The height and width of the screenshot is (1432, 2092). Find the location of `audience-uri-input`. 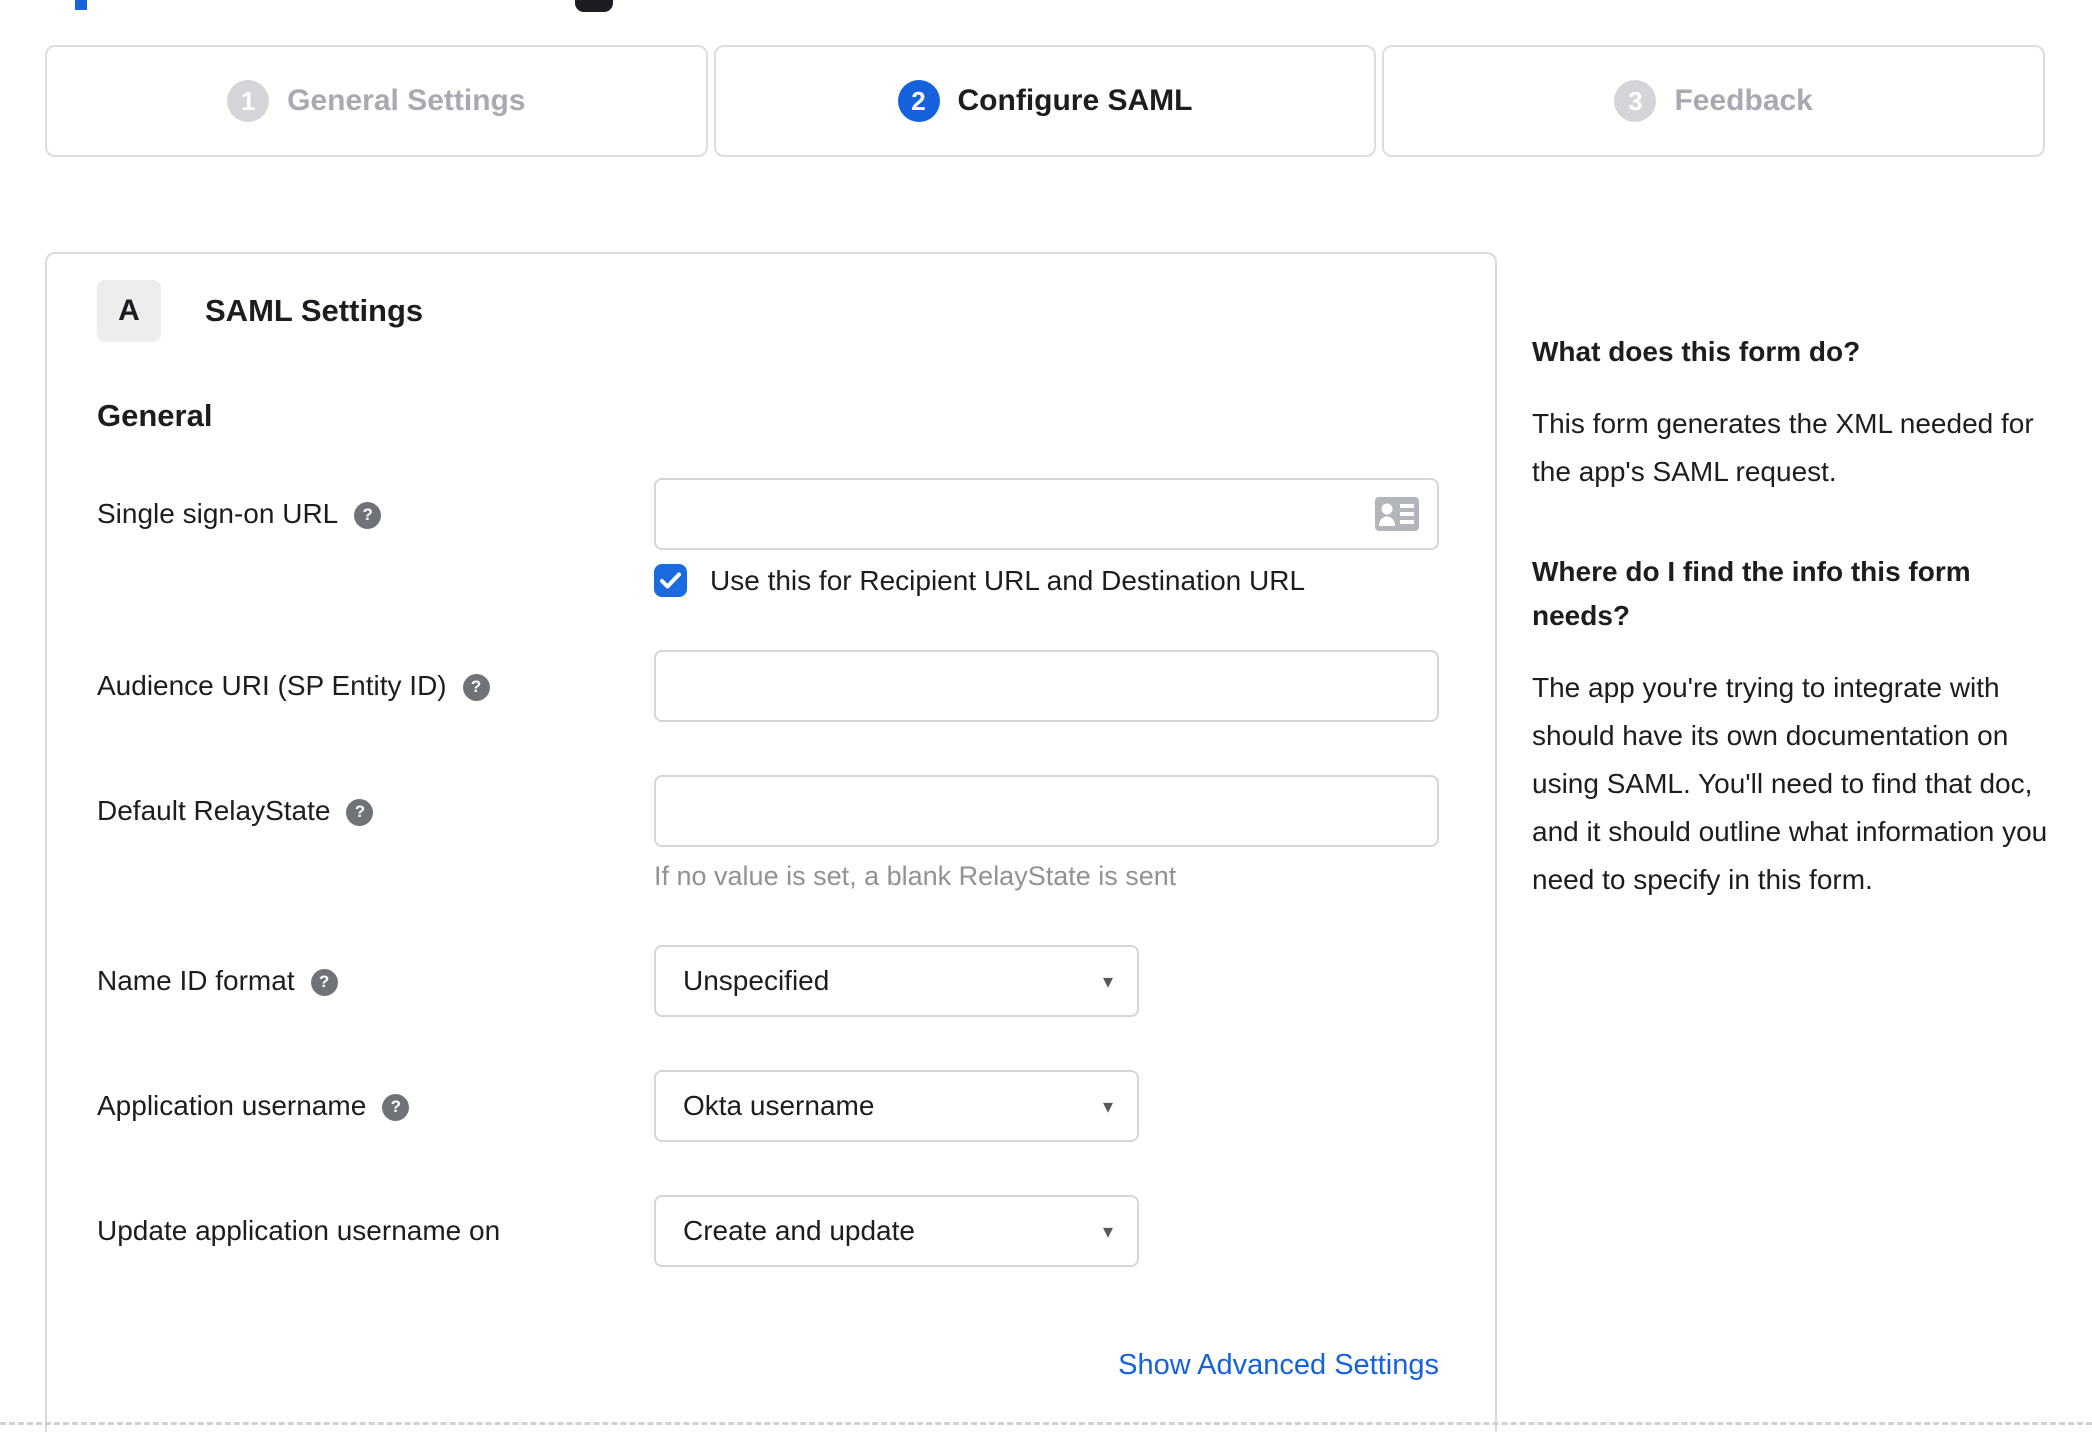

audience-uri-input is located at coordinates (1046, 686).